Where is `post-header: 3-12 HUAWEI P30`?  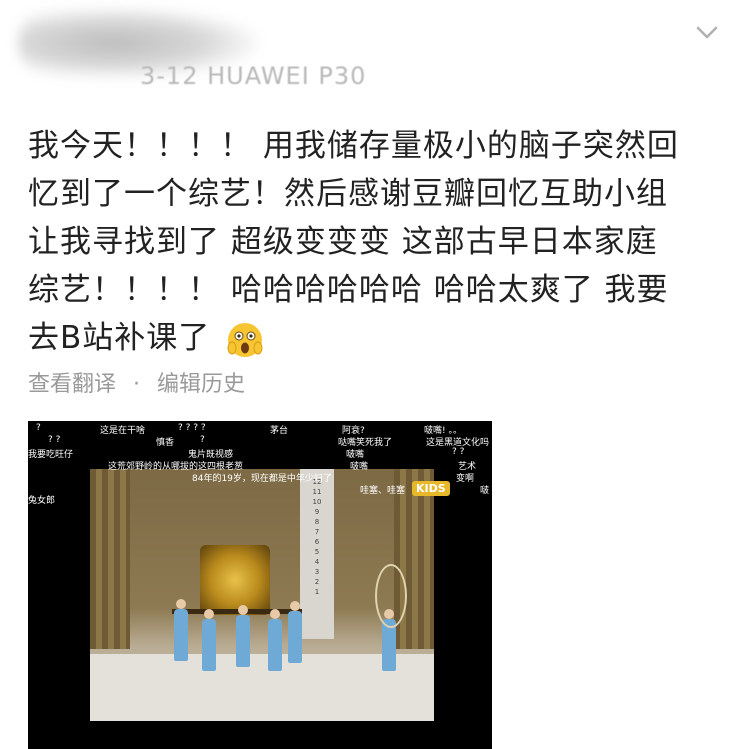 post-header: 3-12 HUAWEI P30 is located at coordinates (375, 50).